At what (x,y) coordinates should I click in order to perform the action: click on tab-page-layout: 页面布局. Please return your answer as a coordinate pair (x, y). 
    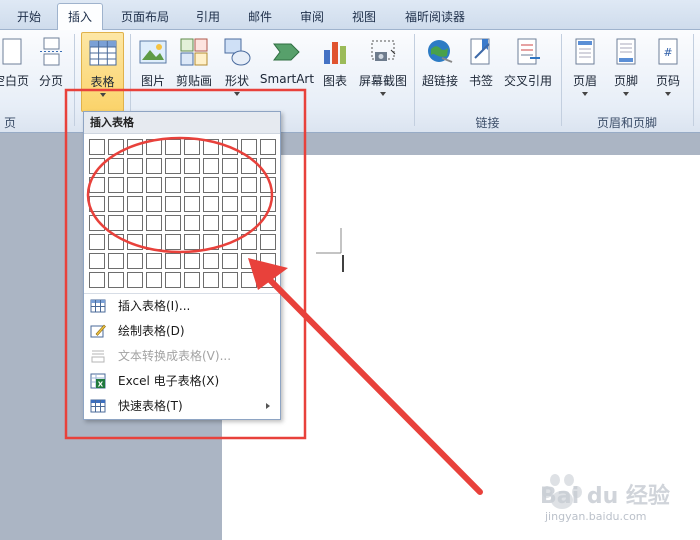
    Looking at the image, I should click on (145, 18).